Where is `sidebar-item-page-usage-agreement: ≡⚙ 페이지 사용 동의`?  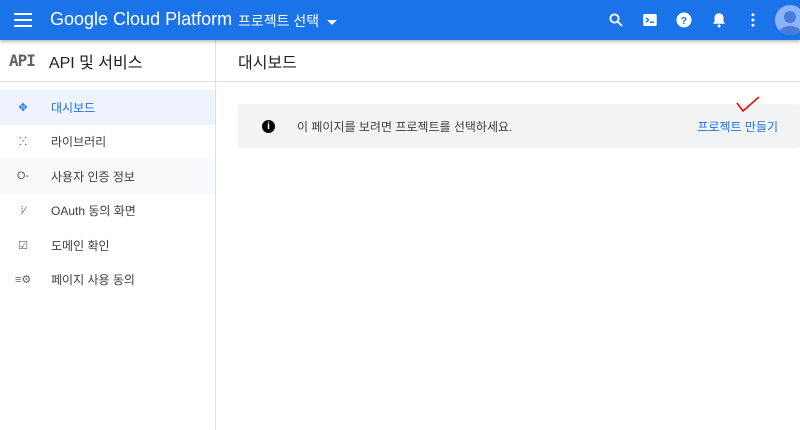
sidebar-item-page-usage-agreement: ≡⚙ 페이지 사용 동의 is located at coordinates (107, 280).